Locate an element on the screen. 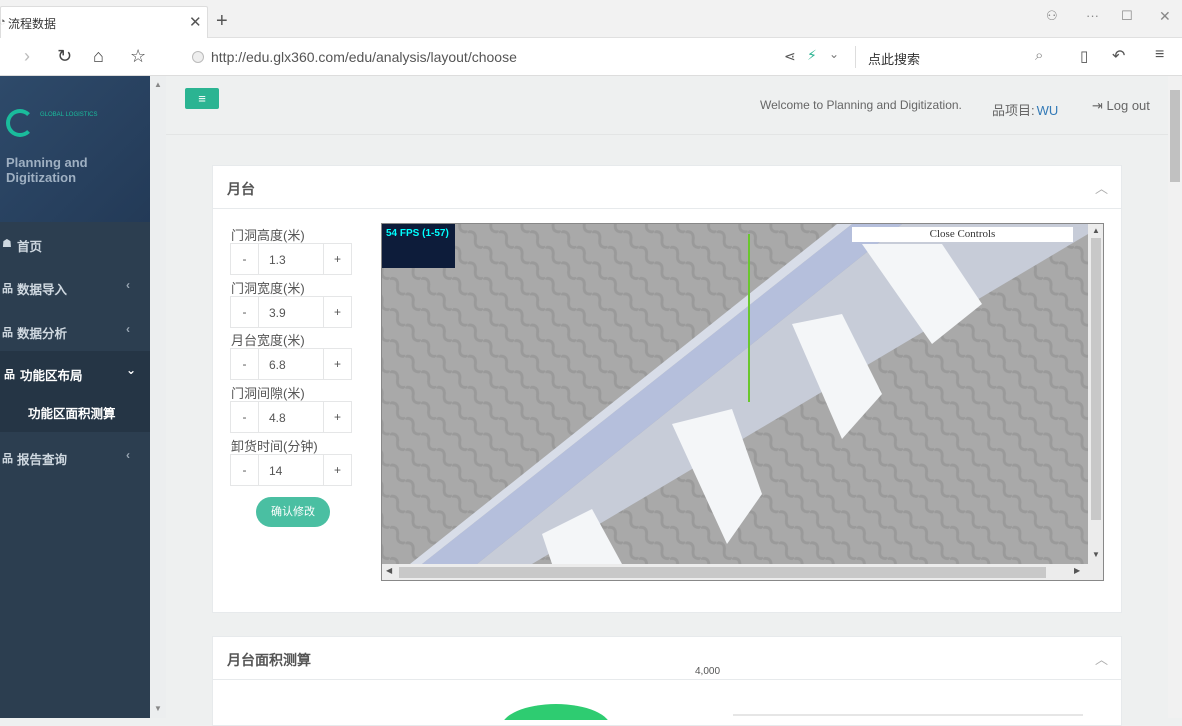 This screenshot has height=726, width=1182. logout-link: ⇥ Log out is located at coordinates (1121, 106).